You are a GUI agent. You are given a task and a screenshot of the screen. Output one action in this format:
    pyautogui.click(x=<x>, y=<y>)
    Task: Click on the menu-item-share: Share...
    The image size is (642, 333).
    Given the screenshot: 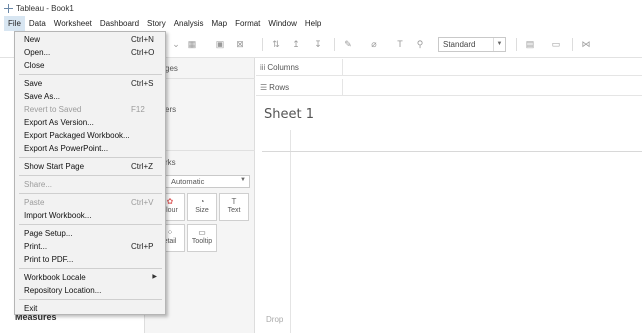 What is the action you would take?
    pyautogui.click(x=38, y=184)
    